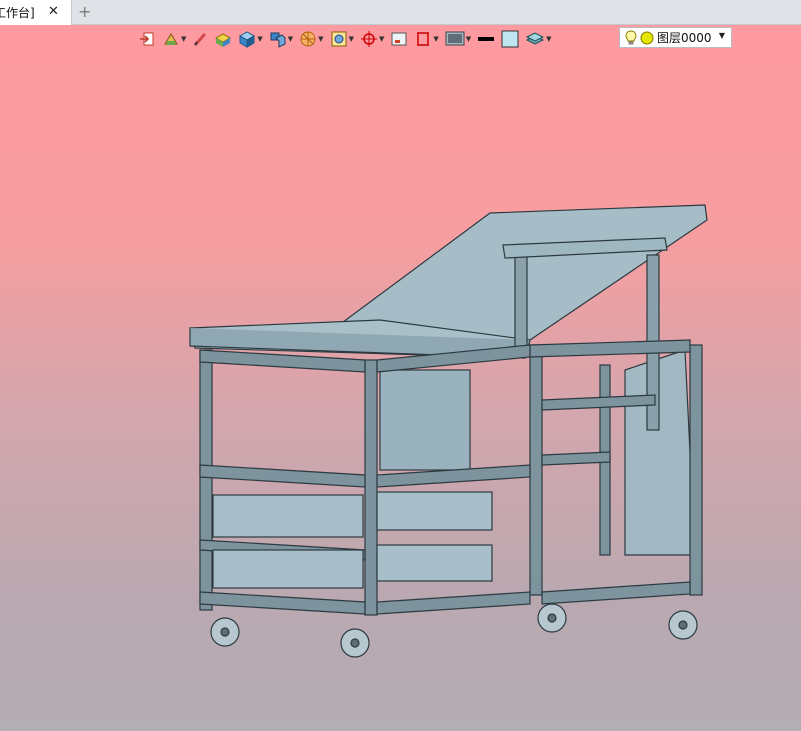  I want to click on layer-name: 图层0000, so click(684, 38).